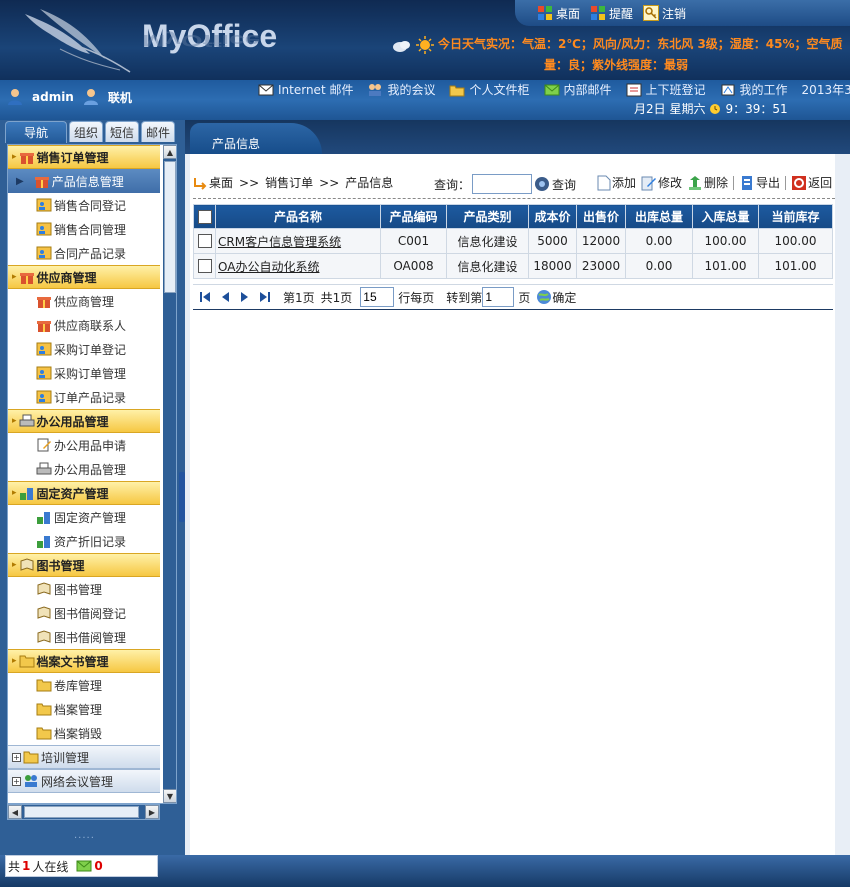  I want to click on menu-item-supplies-manage: 办公用品管理, so click(84, 469).